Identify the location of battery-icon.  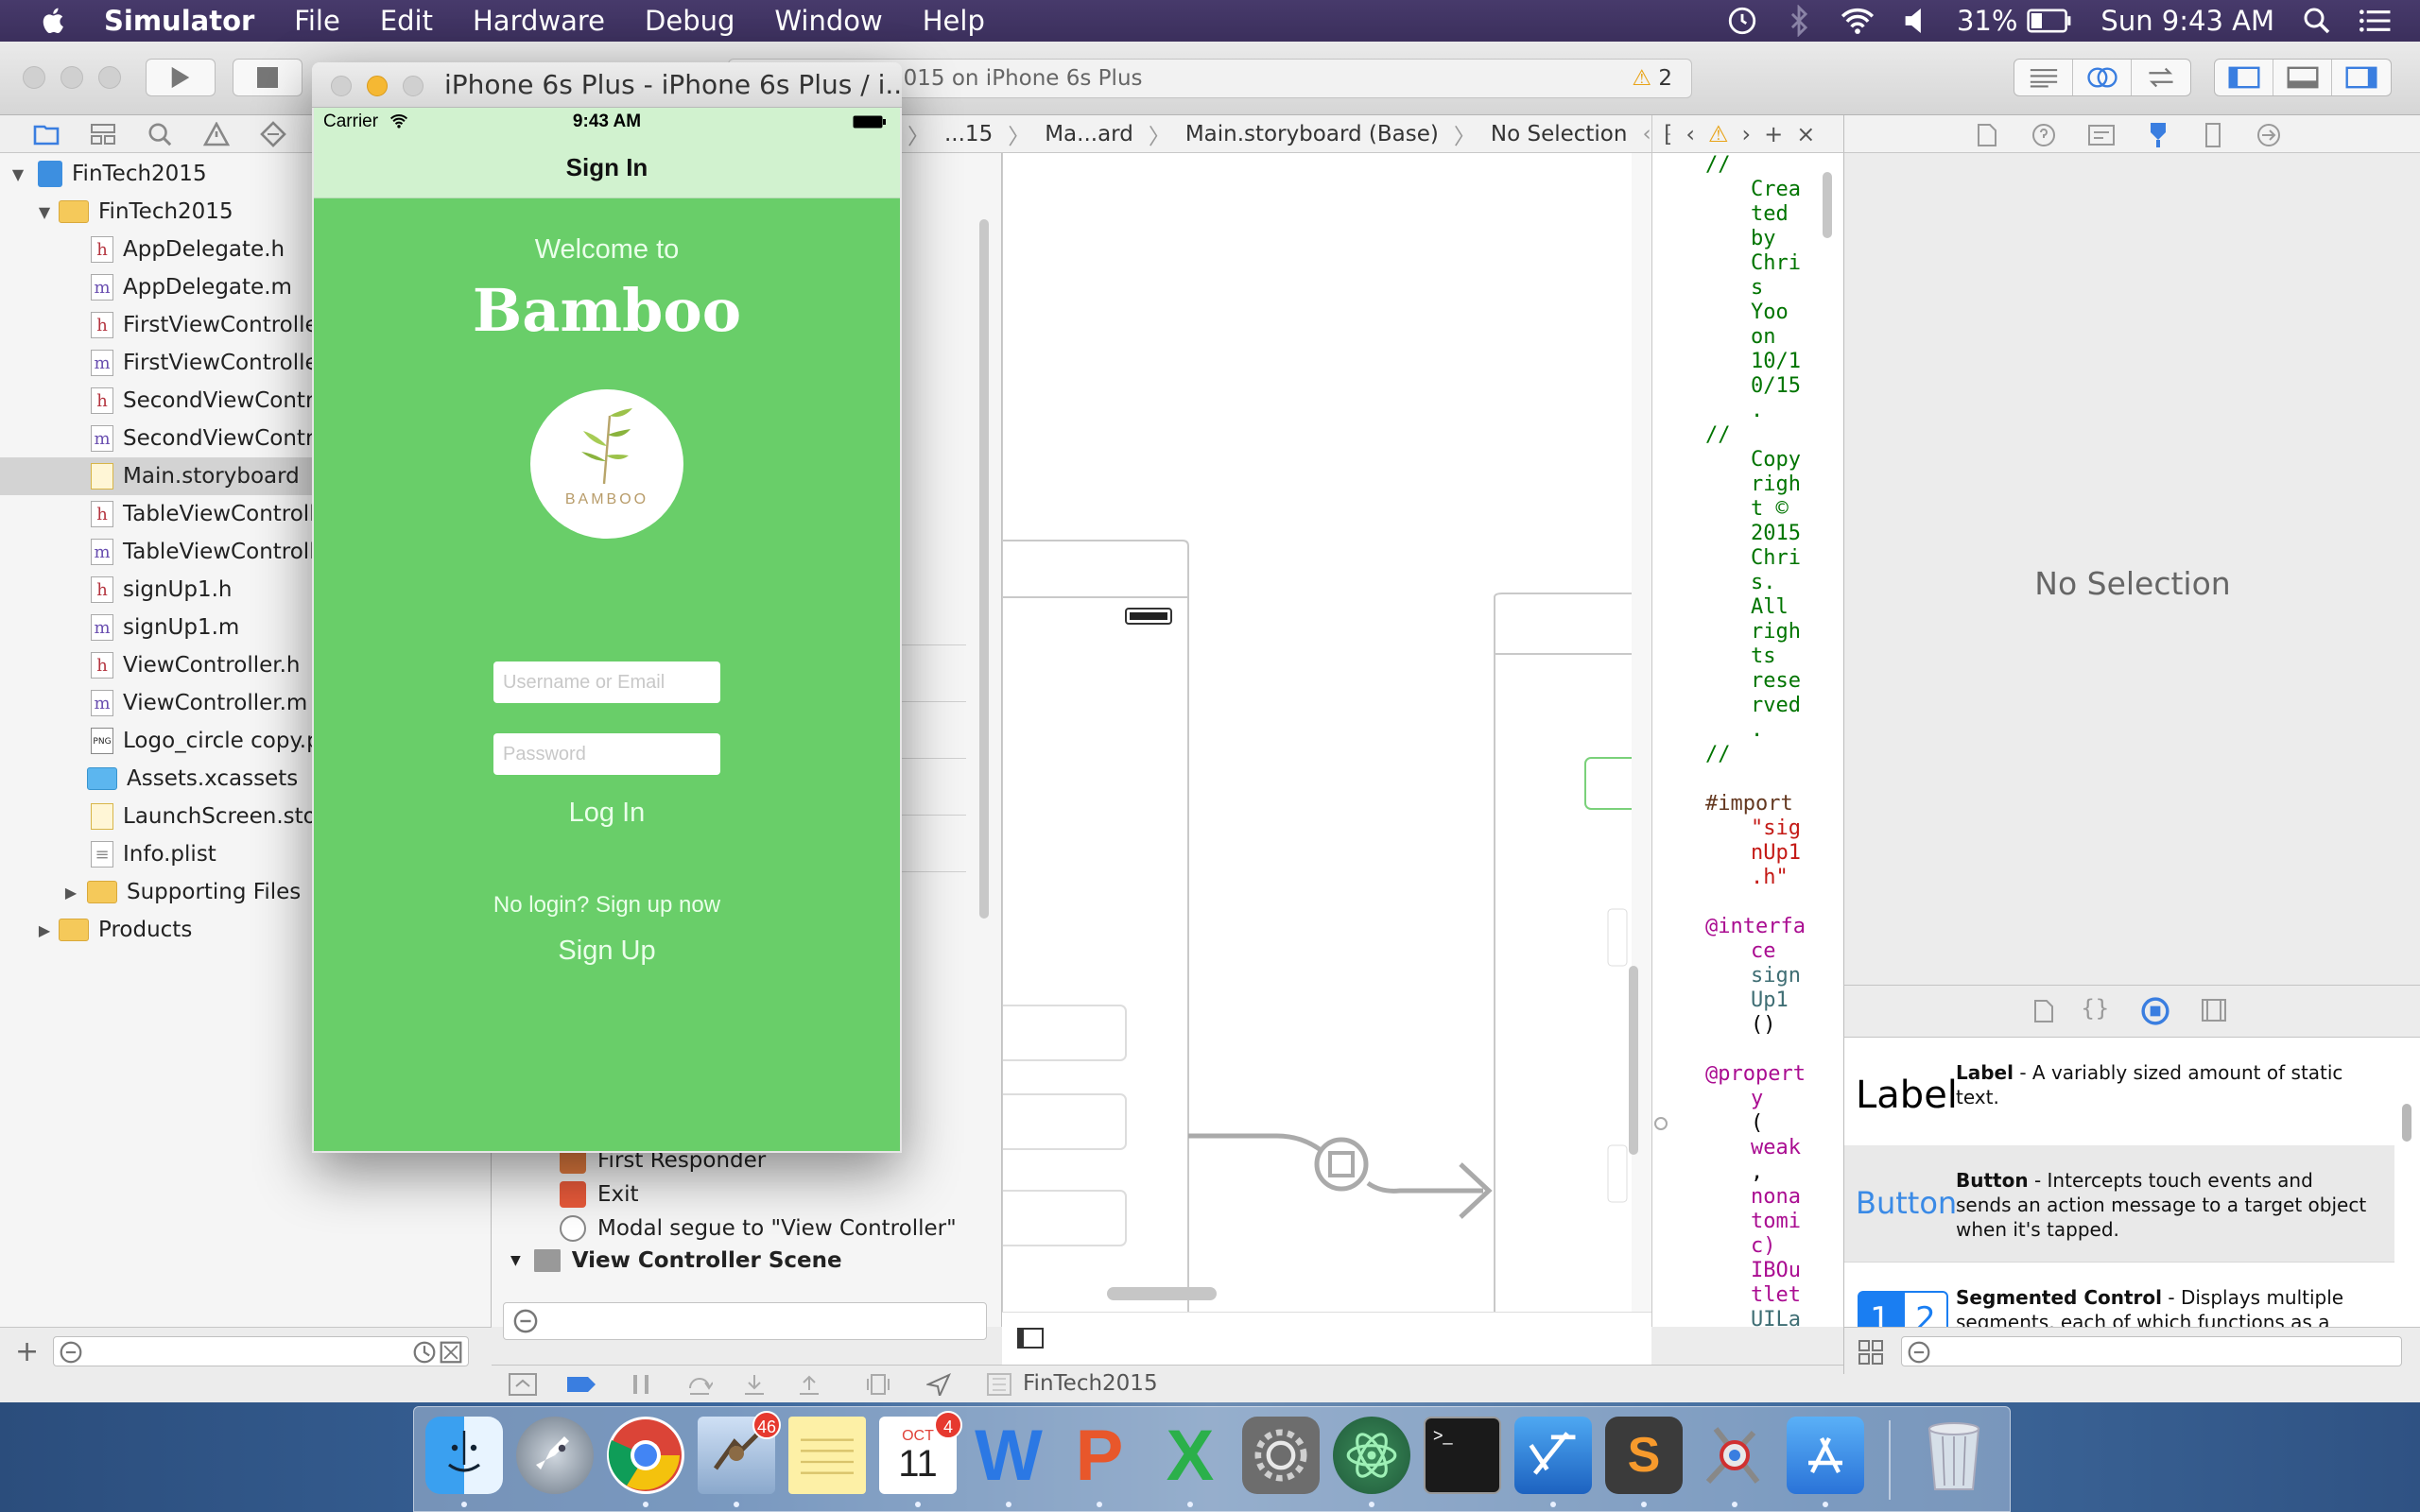
(2049, 21).